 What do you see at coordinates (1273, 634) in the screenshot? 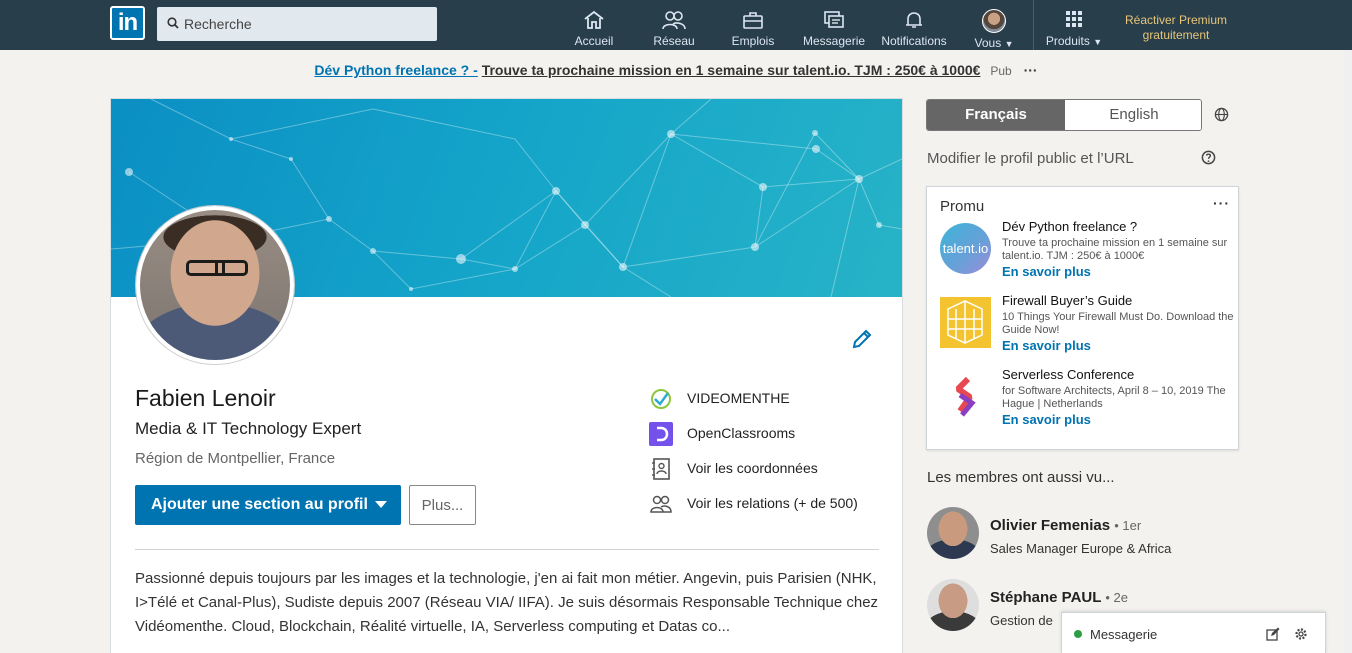
I see `compose-icon` at bounding box center [1273, 634].